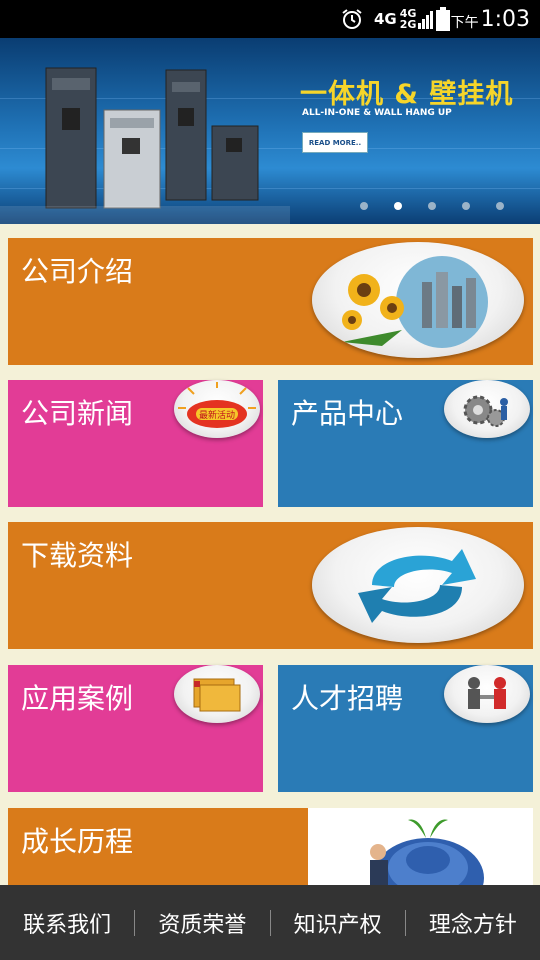  I want to click on tile-downloads: 下载资料, so click(270, 585).